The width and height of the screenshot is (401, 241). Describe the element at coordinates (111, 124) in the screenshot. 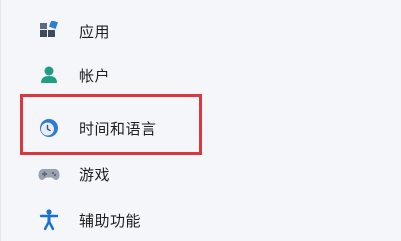

I see `highlight-box` at that location.